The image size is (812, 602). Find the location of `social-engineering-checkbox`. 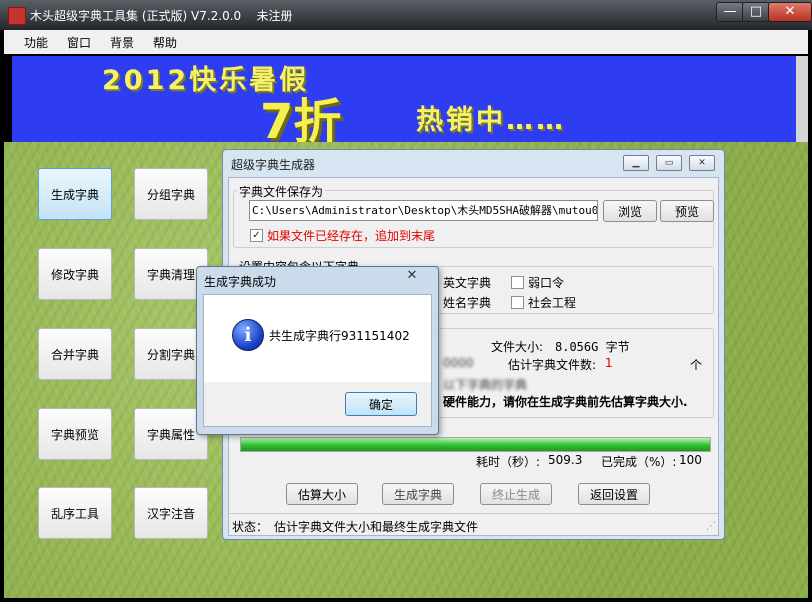

social-engineering-checkbox is located at coordinates (517, 302).